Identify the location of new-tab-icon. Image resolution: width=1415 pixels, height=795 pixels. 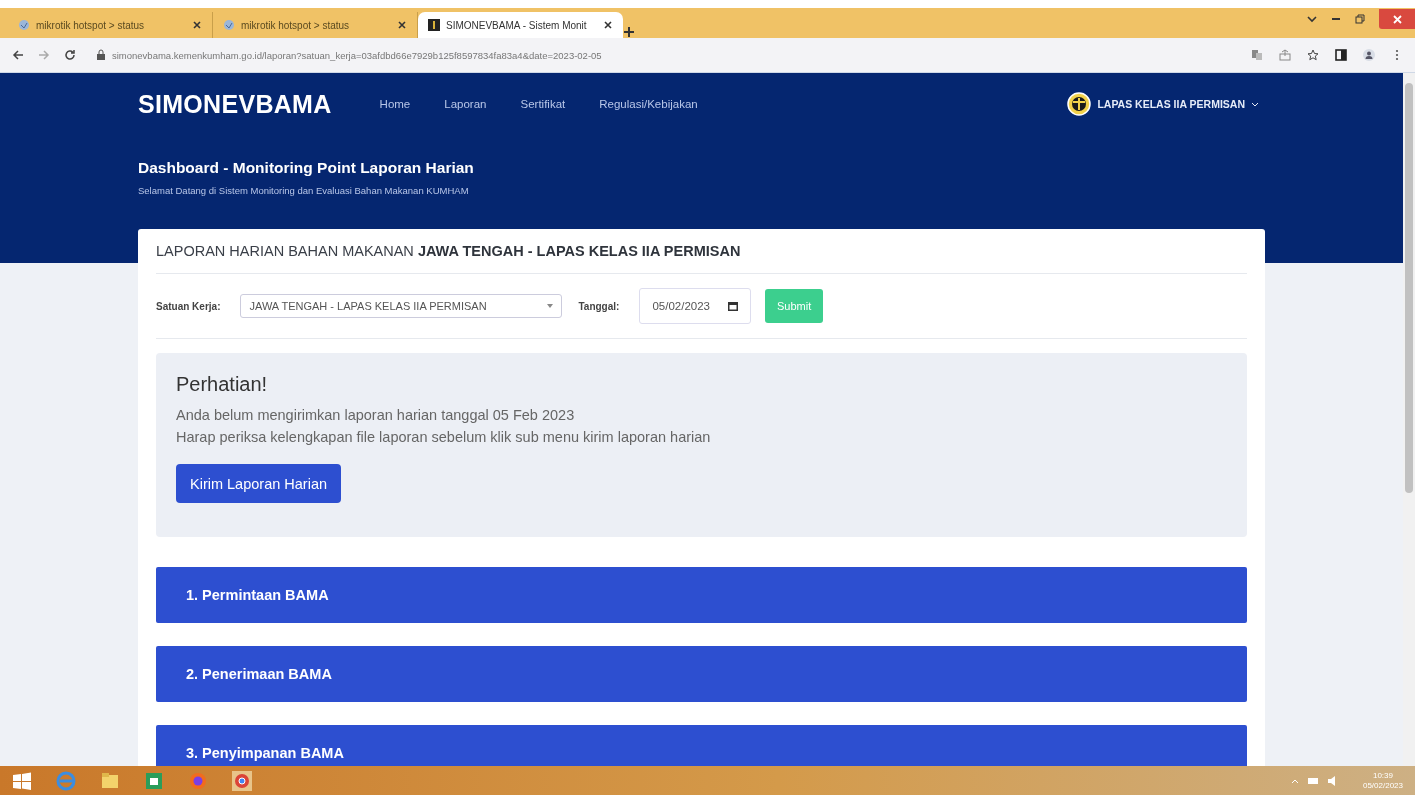
(629, 32).